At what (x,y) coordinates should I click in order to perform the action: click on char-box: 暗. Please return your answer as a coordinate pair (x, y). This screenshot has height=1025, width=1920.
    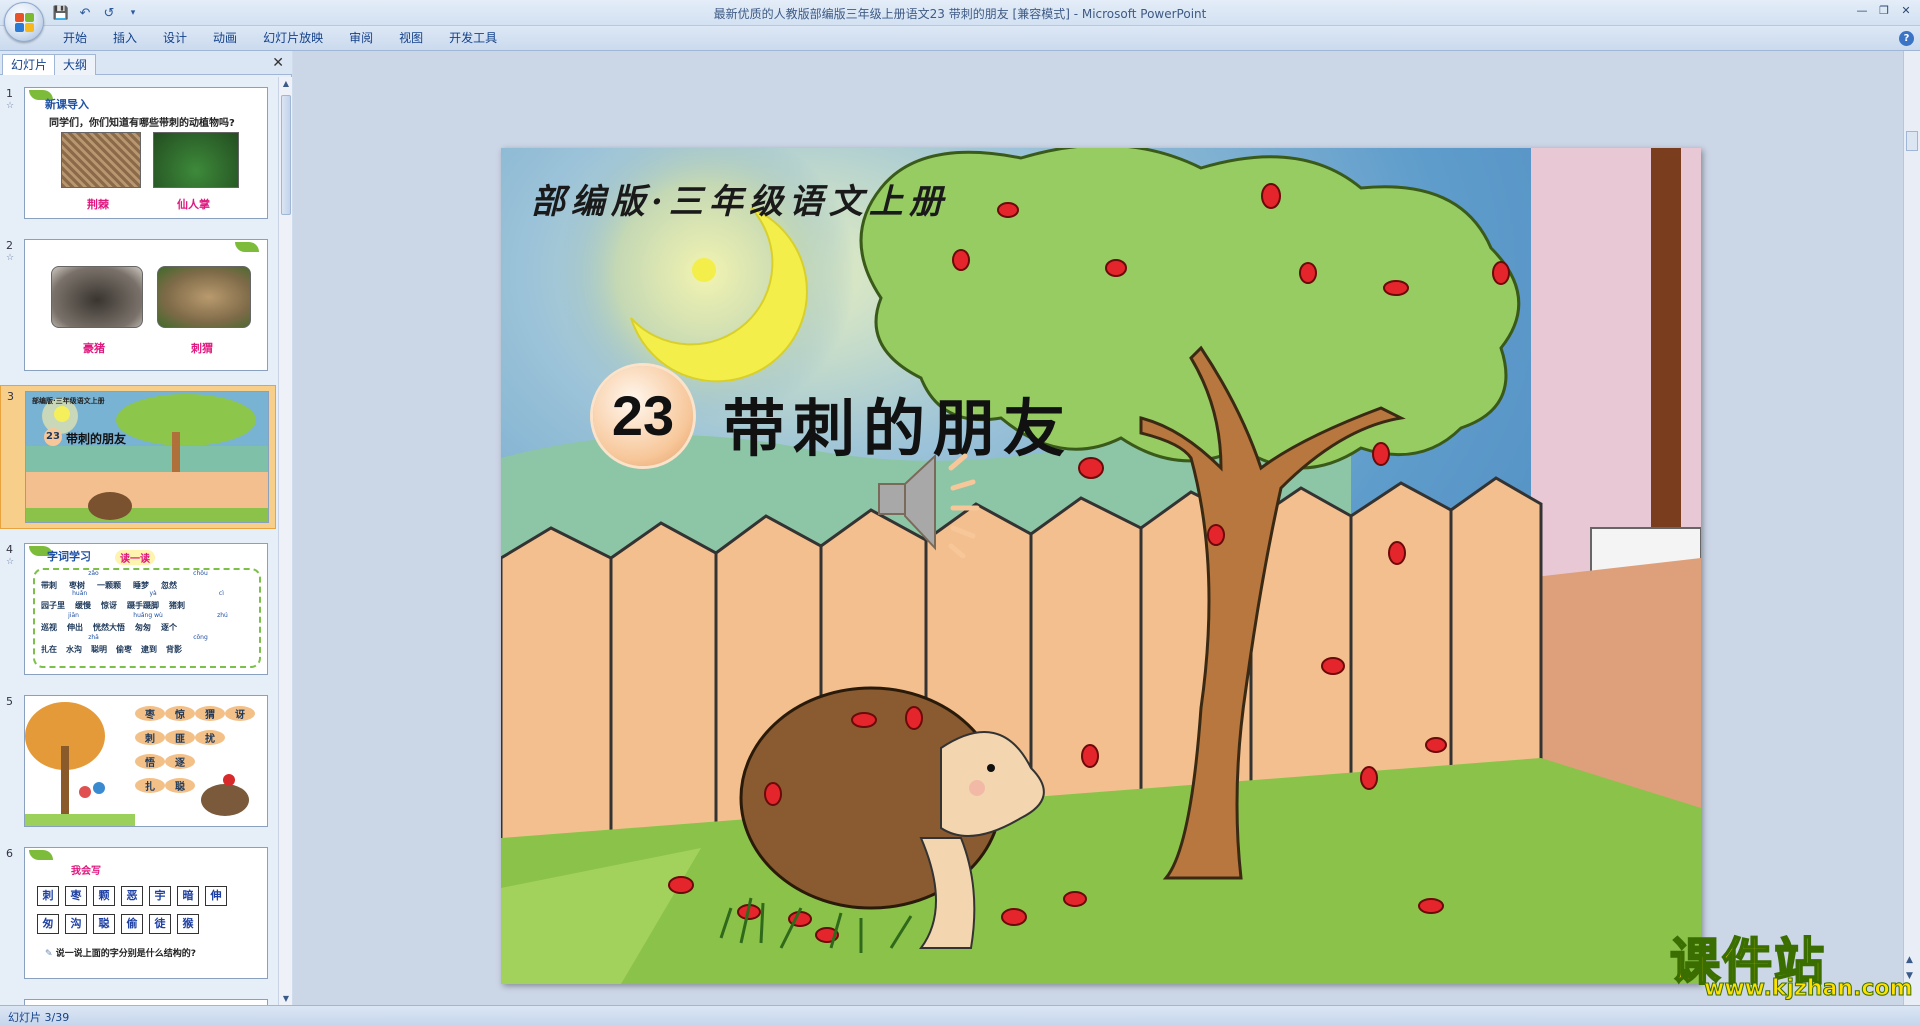
    Looking at the image, I should click on (188, 896).